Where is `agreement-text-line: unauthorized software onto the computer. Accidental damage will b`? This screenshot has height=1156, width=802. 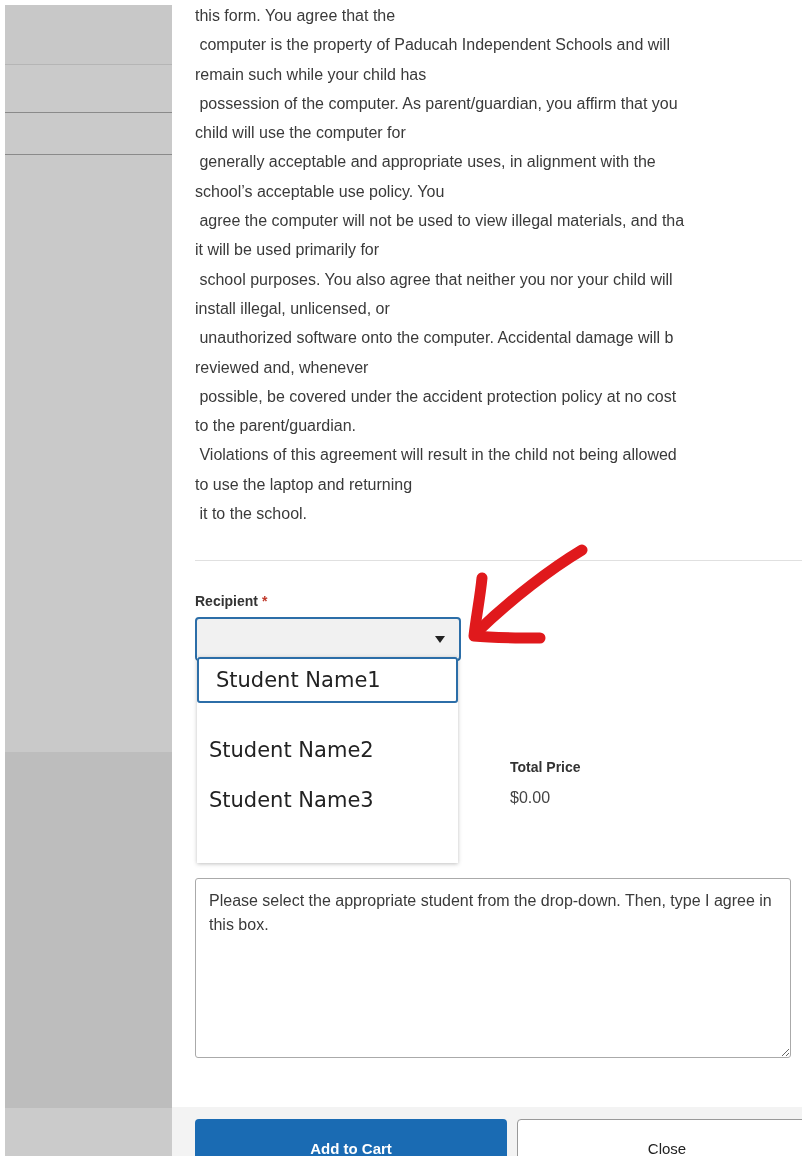 agreement-text-line: unauthorized software onto the computer. Accidental damage will b is located at coordinates (436, 338).